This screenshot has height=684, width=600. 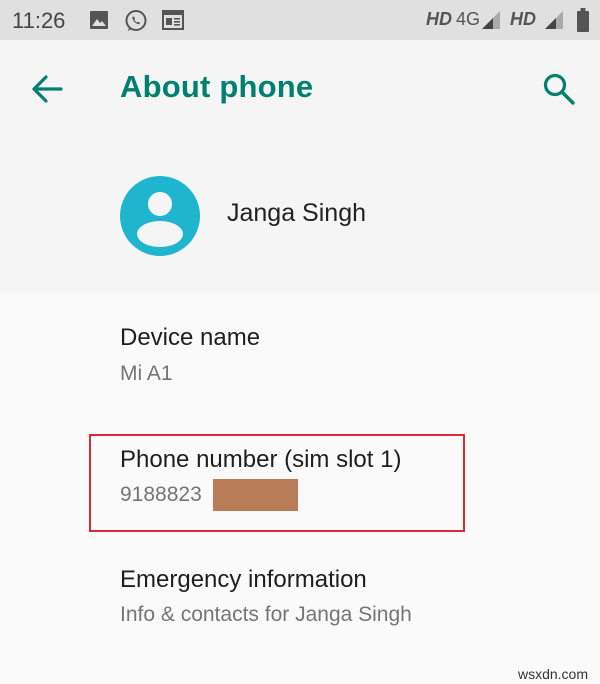 I want to click on network-1-label: HD, so click(x=439, y=19).